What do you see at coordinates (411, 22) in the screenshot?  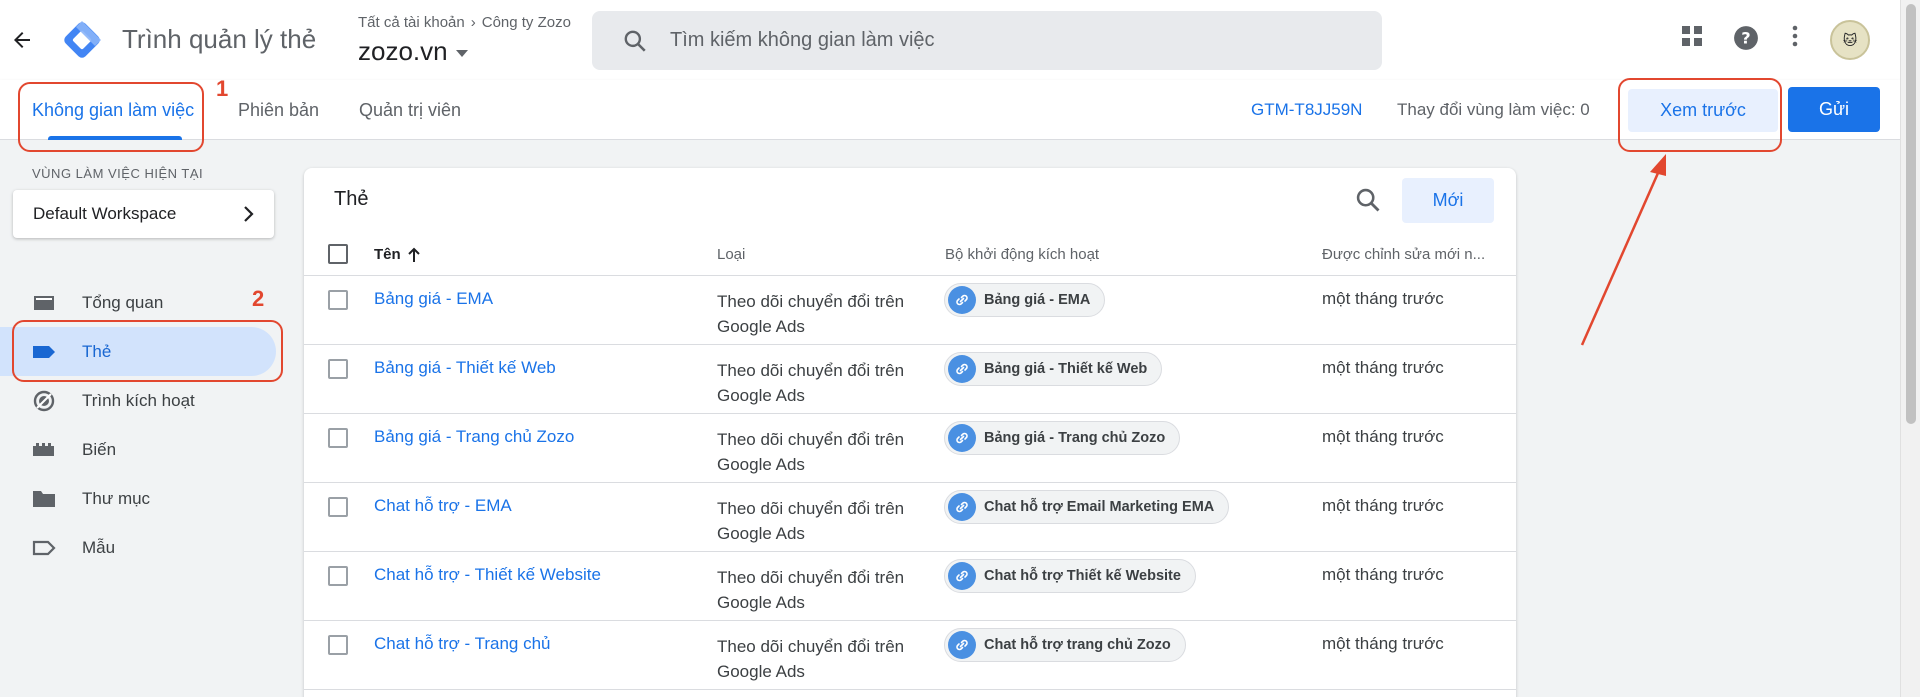 I see `breadcrumb-all-accounts: Tất cả tài khoản` at bounding box center [411, 22].